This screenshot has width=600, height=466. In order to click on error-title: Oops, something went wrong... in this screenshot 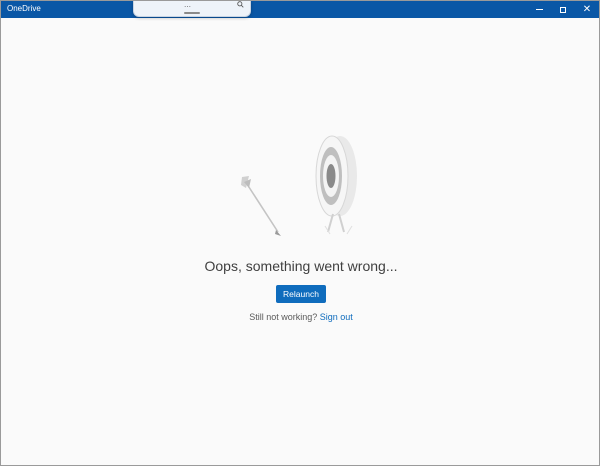, I will do `click(301, 266)`.